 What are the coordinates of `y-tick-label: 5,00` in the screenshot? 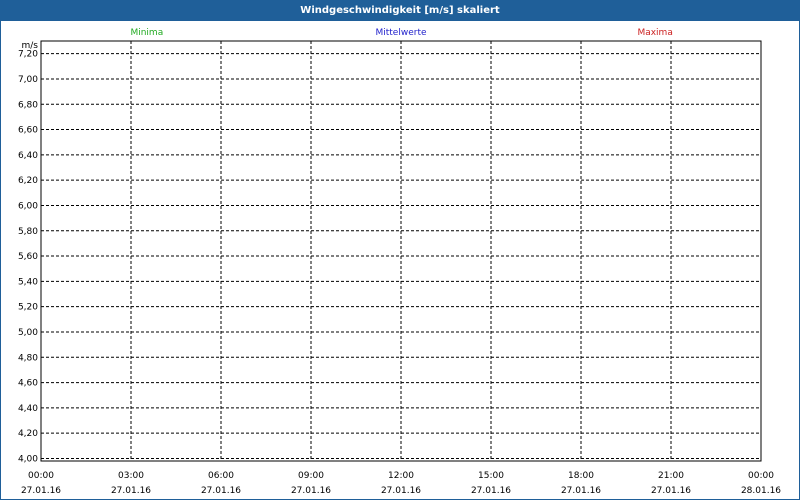 It's located at (28, 333).